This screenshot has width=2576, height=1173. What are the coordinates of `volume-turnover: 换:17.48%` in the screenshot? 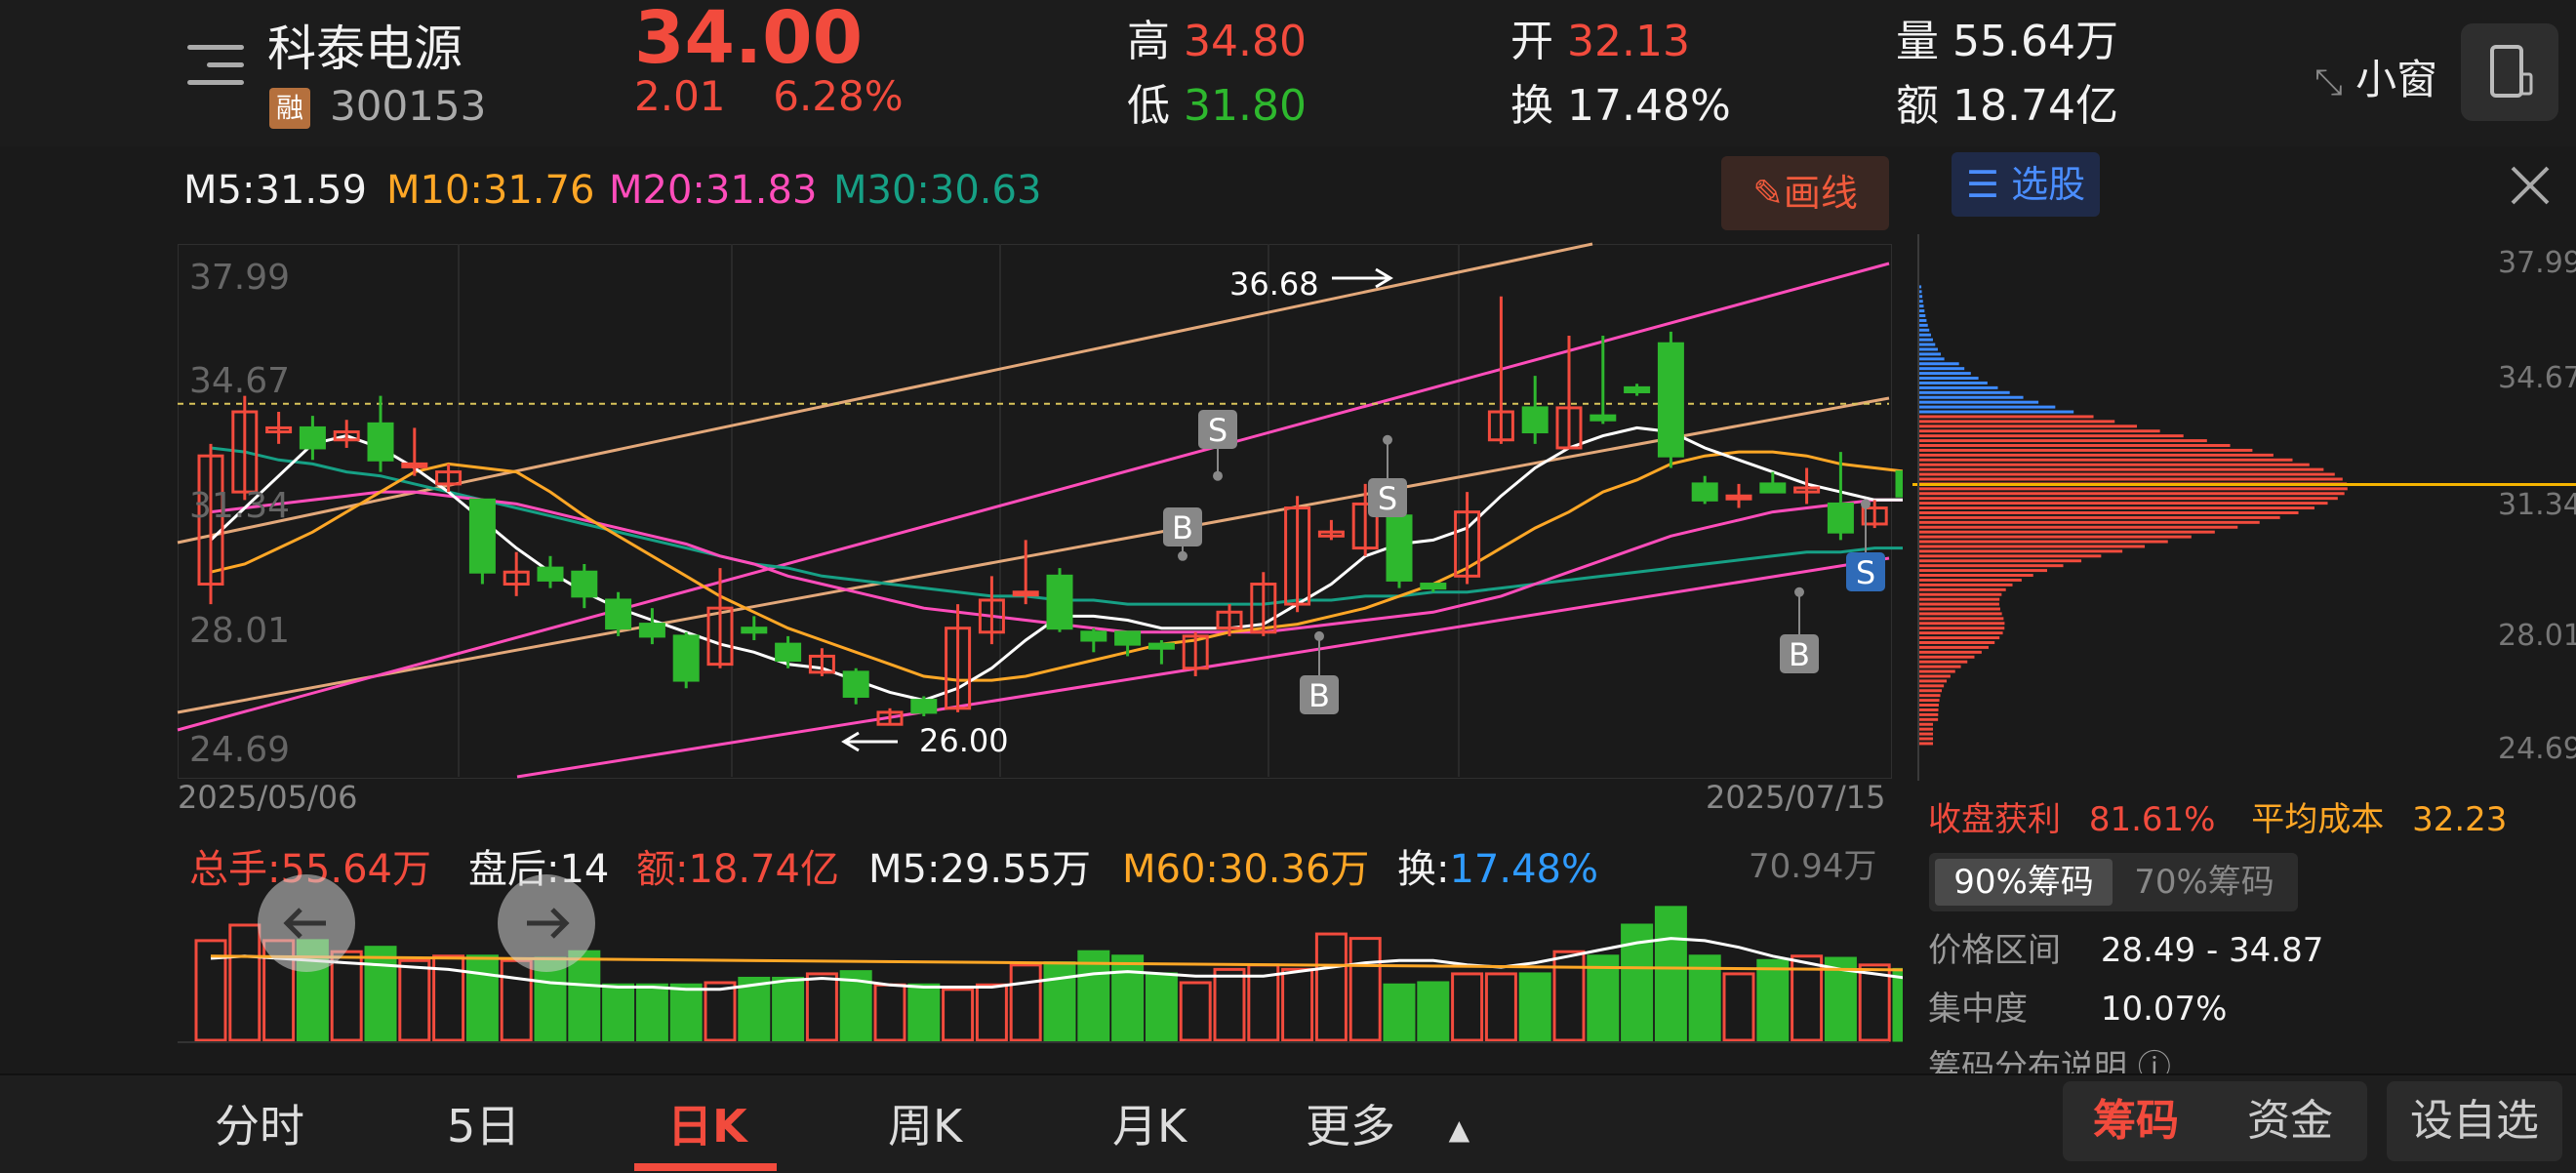 It's located at (1497, 865).